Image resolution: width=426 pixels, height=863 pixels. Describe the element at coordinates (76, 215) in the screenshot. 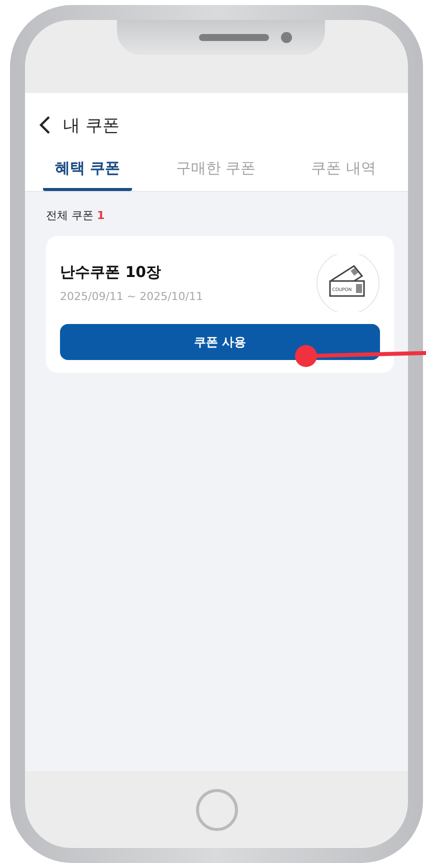

I see `coupon-total: 전체 쿠폰 1` at that location.